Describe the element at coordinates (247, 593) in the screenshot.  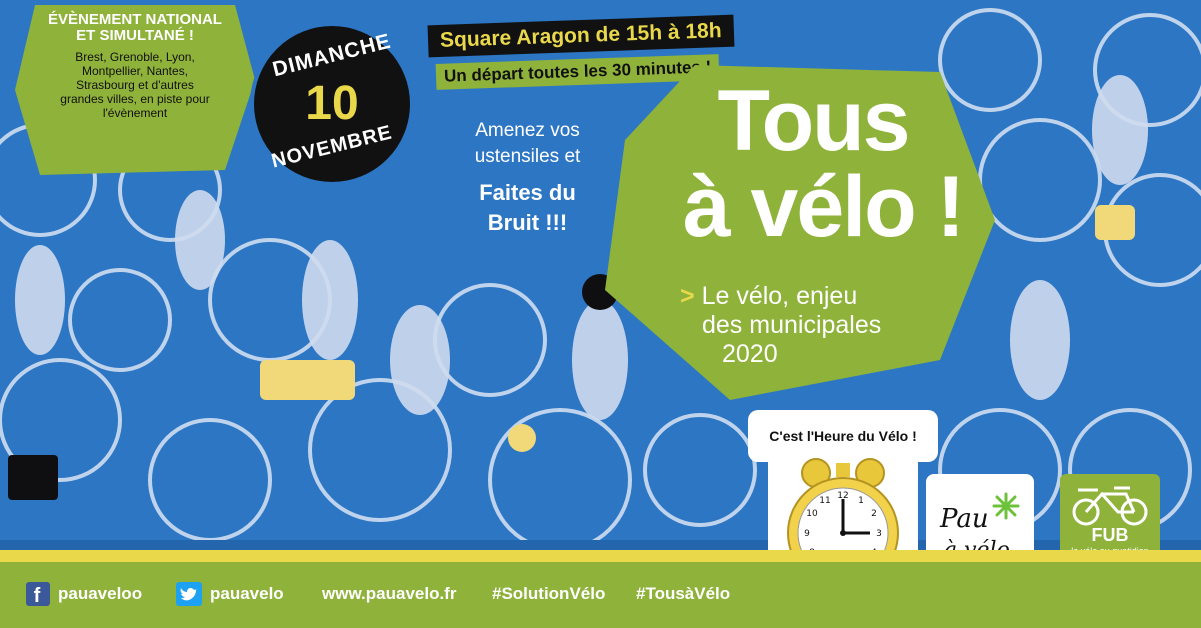
I see `twitter-handle: pauavelo` at that location.